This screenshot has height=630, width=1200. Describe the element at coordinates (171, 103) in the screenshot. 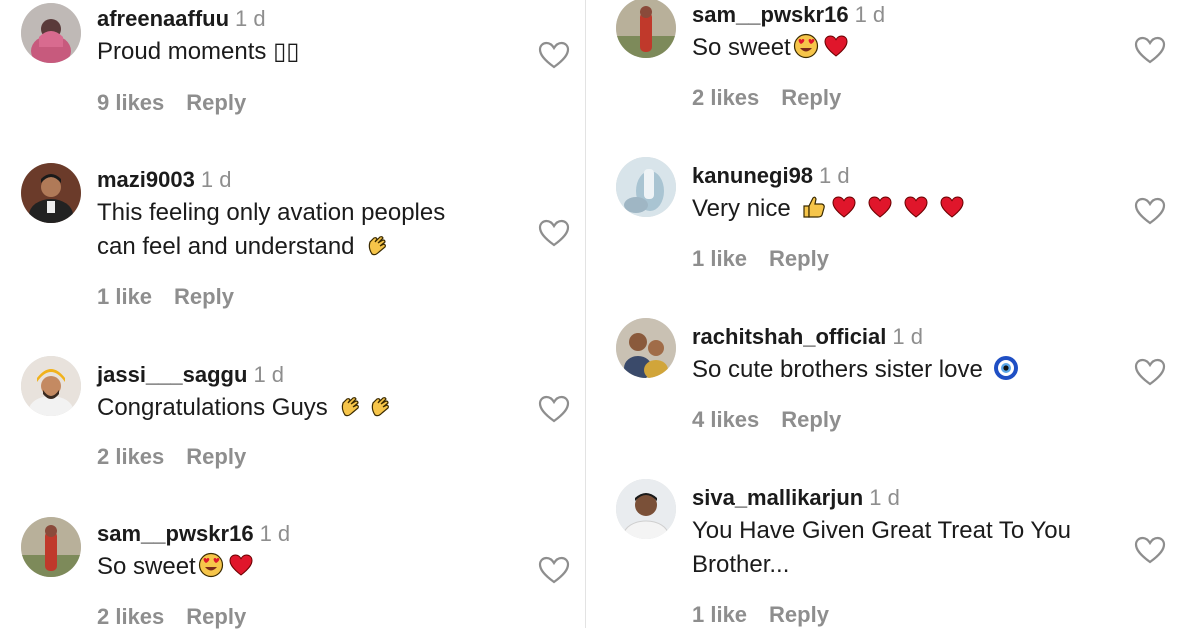

I see `comment-actions: 9 likes Reply` at that location.